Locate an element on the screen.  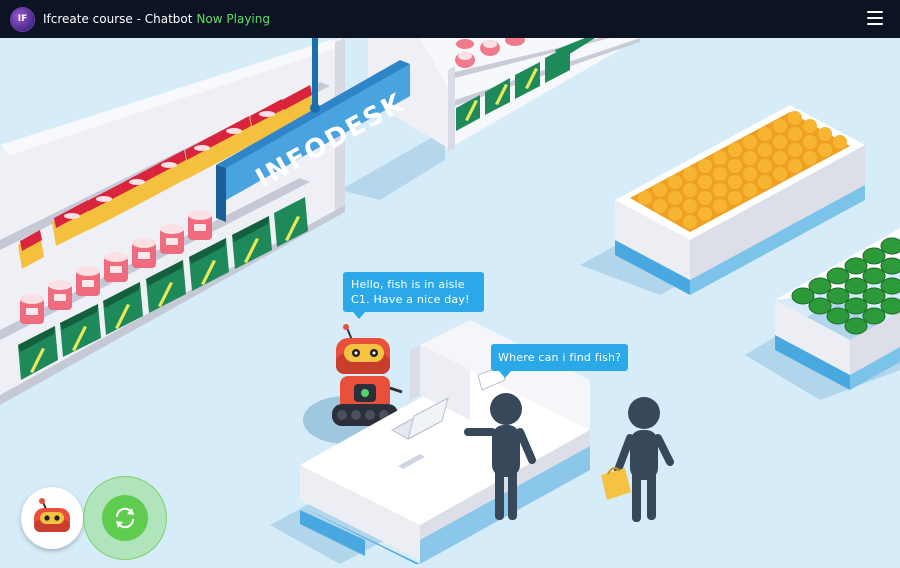
user-message-bubble: Where can i find fish? is located at coordinates (560, 361).